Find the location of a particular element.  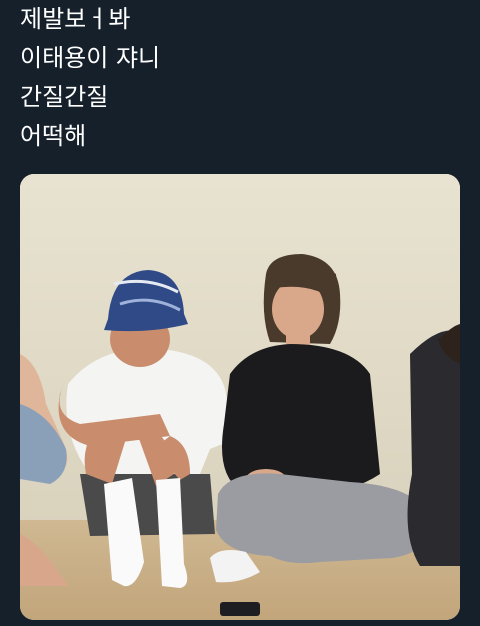

bottom-strip is located at coordinates (240, 623).